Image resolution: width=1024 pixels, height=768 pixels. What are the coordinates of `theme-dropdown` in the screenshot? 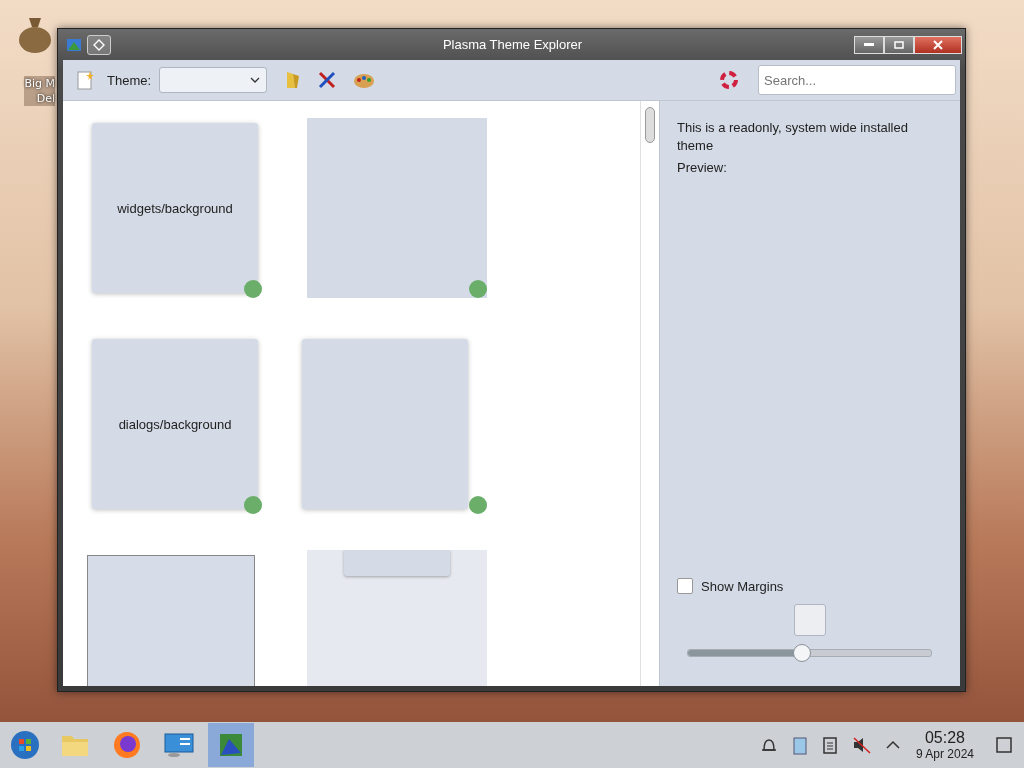 It's located at (213, 80).